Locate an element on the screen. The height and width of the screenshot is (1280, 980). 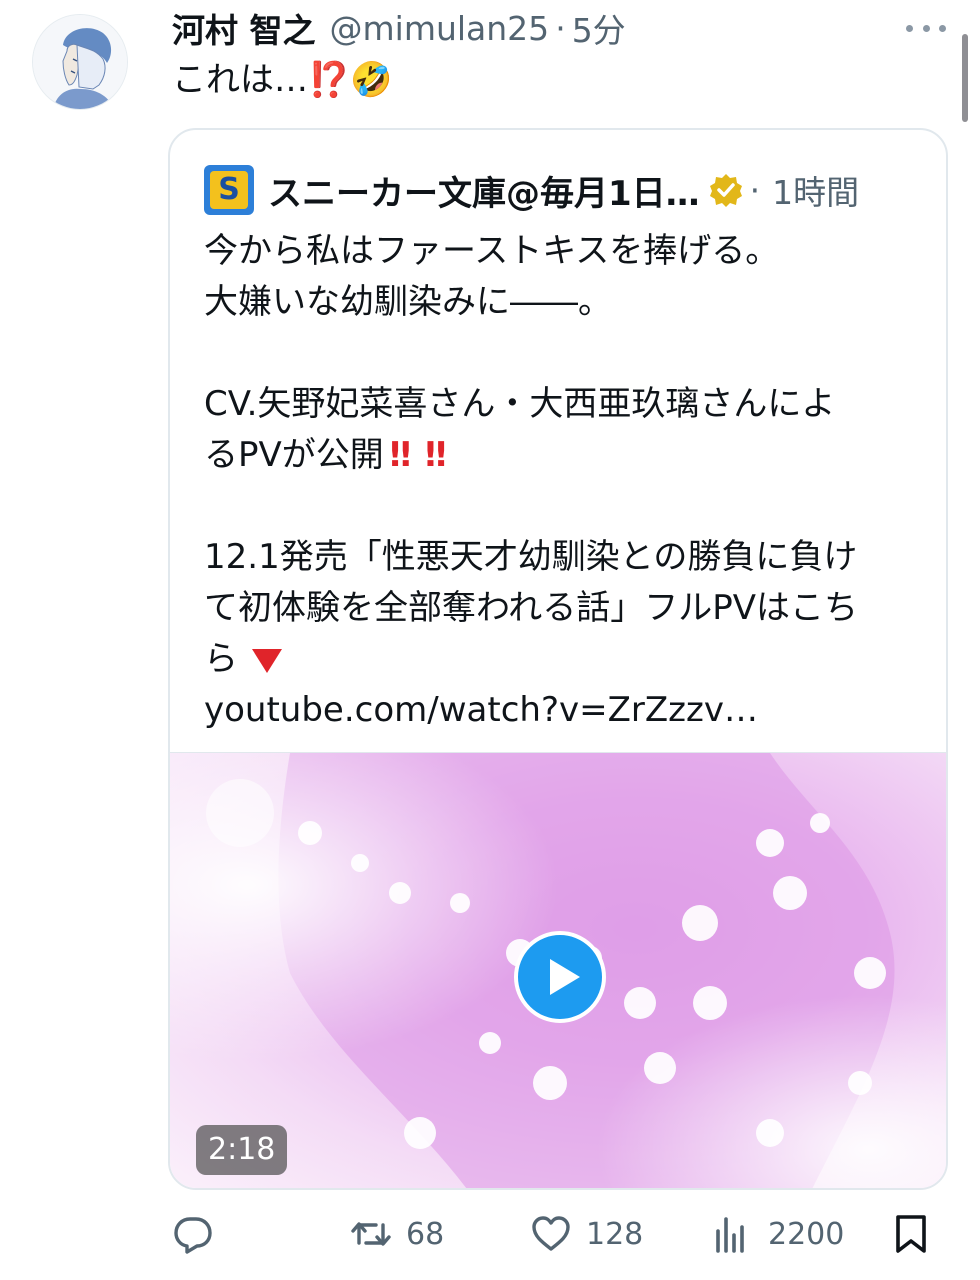
quoted-tweet-header: S スニーカー文庫@毎月1日… · 1時間 is located at coordinates (531, 190).